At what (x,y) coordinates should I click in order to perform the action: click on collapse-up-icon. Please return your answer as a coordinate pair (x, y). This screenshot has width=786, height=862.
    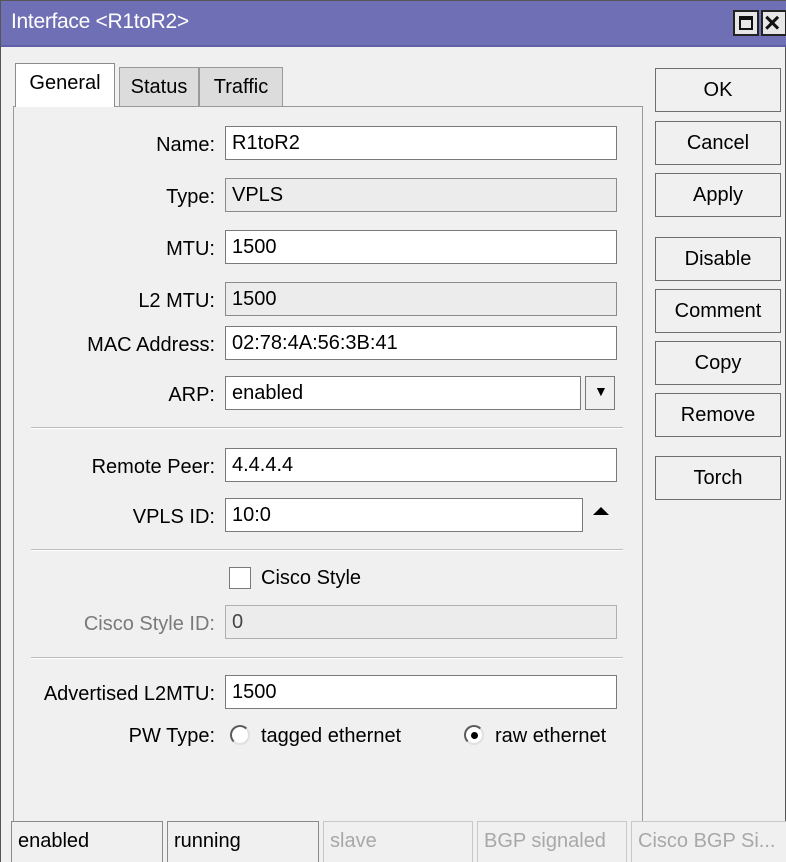
    Looking at the image, I should click on (601, 511).